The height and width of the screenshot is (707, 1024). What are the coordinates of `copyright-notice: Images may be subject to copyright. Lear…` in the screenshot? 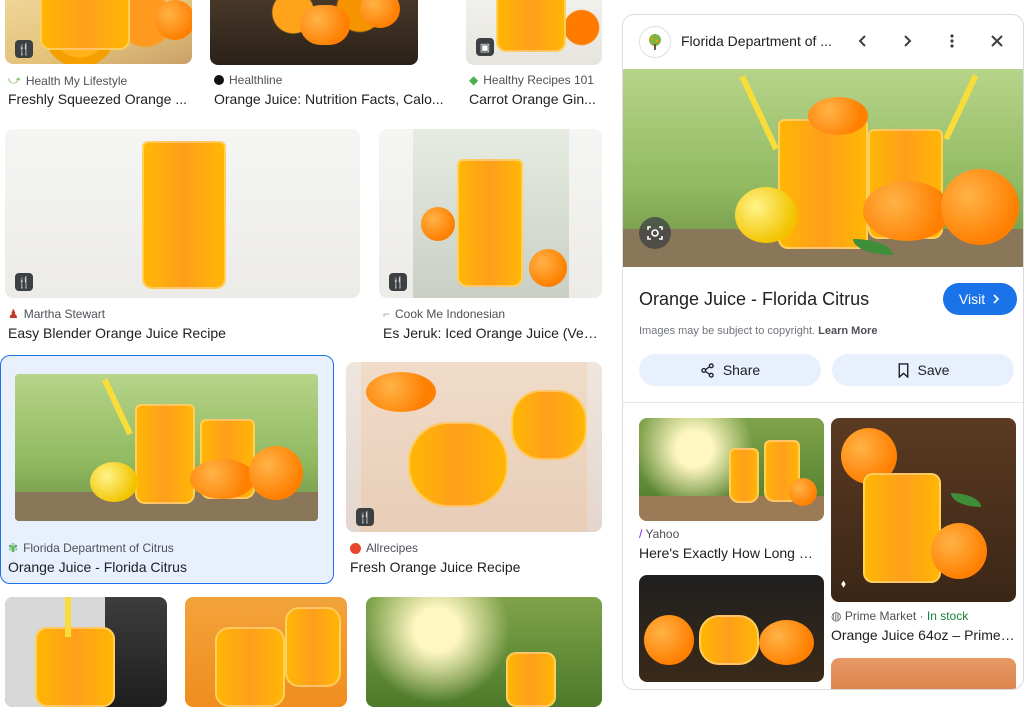 It's located at (758, 331).